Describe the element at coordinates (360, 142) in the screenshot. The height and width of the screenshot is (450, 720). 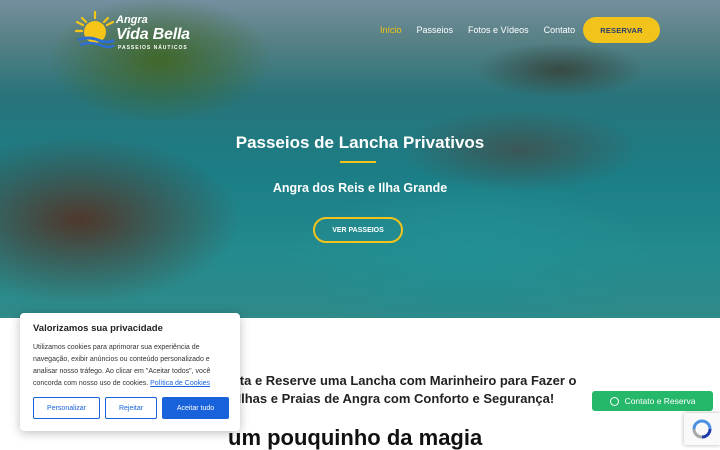
I see `hero-title: Passeios de Lancha Privativos` at that location.